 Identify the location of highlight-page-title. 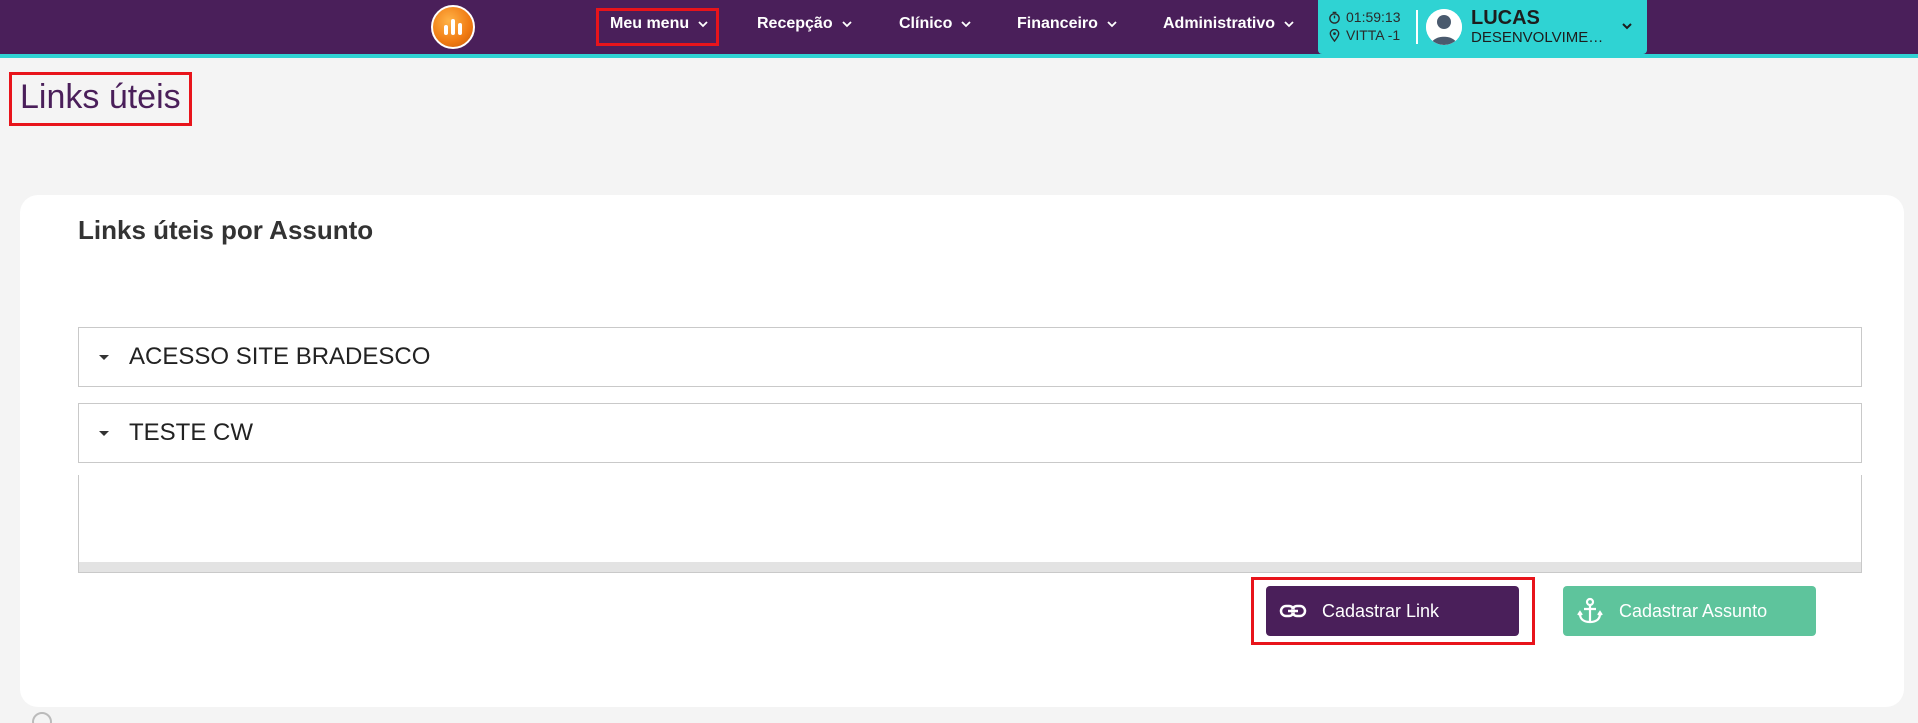
(100, 99).